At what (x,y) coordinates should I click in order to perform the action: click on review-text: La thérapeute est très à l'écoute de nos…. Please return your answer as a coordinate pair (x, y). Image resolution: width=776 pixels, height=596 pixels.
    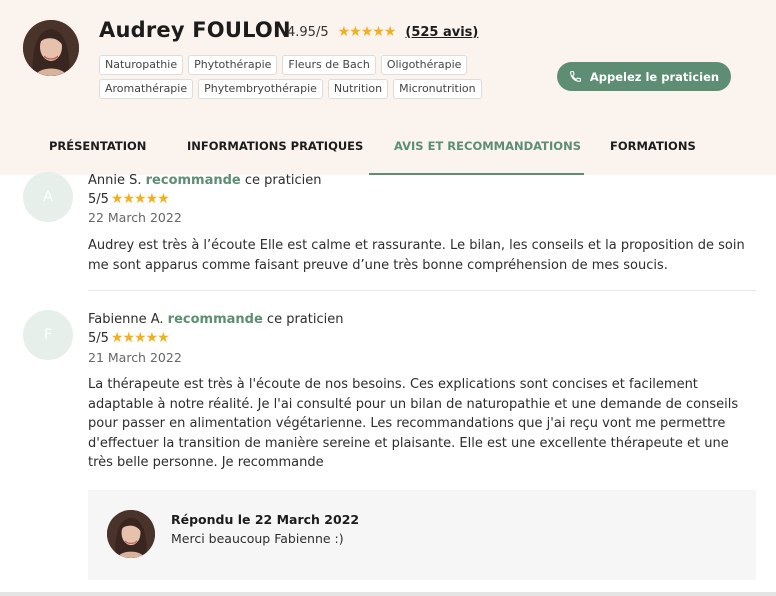
    Looking at the image, I should click on (413, 423).